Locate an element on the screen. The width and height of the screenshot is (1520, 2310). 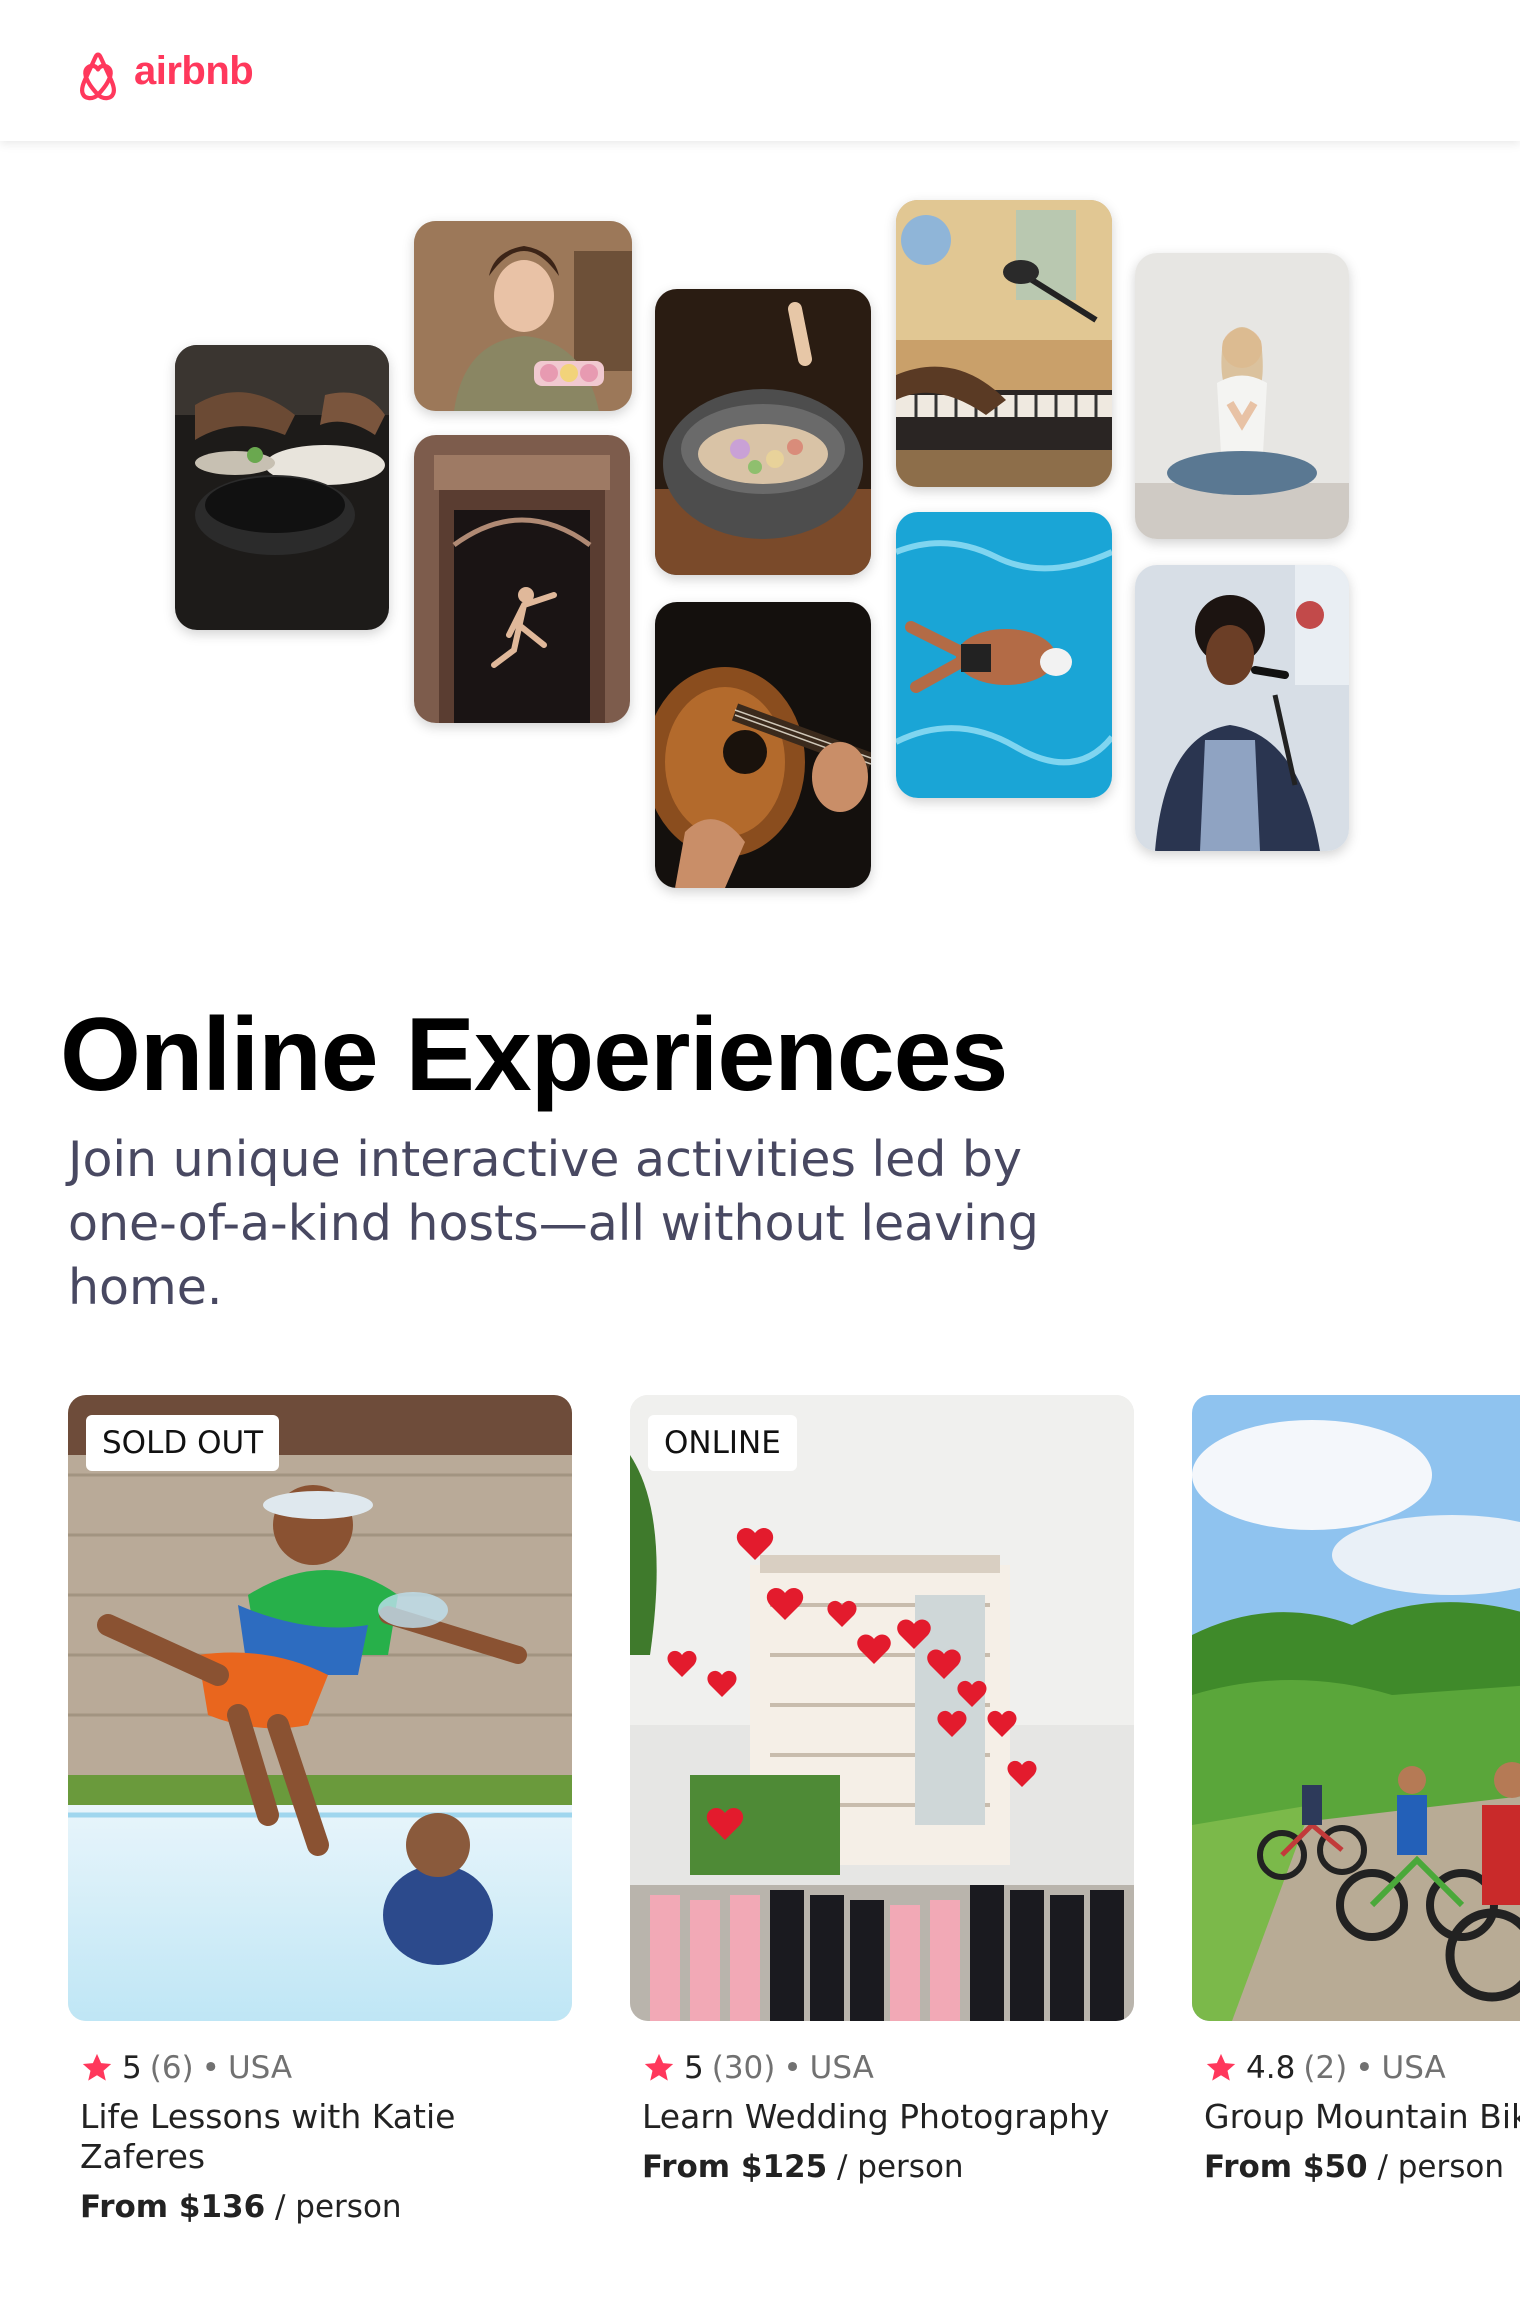
rating-value: 4.8 is located at coordinates (1271, 2068).